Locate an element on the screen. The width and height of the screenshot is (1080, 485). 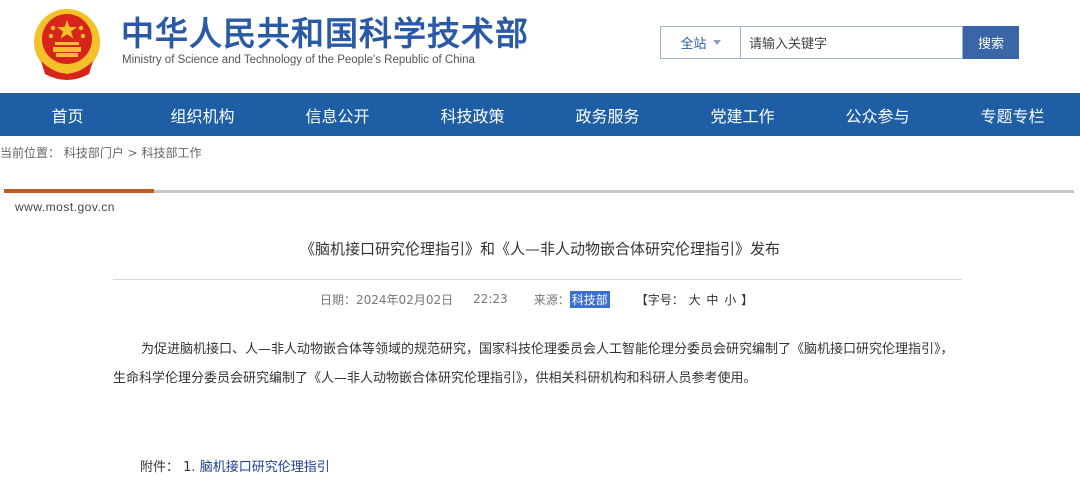
search-bar: 全站 请输入关键字 搜索 is located at coordinates (839, 42).